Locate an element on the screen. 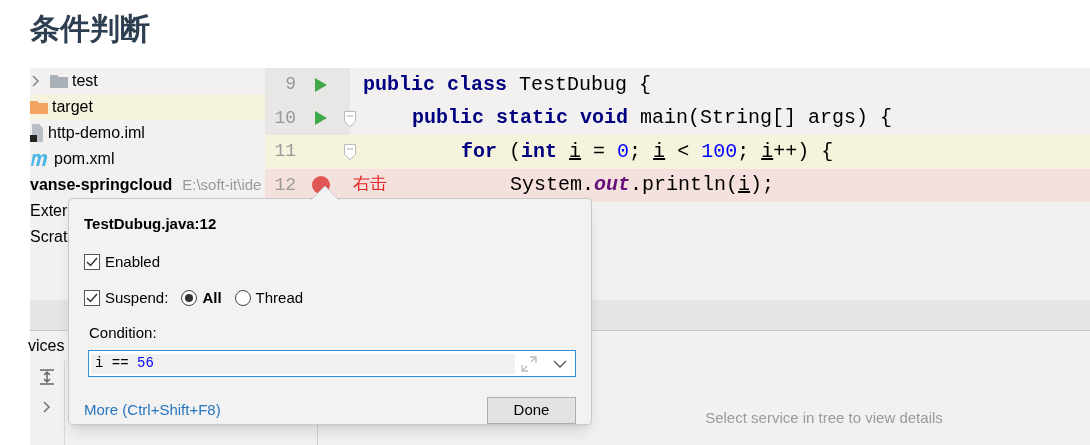 This screenshot has width=1090, height=445. radio-label: Thread is located at coordinates (279, 298).